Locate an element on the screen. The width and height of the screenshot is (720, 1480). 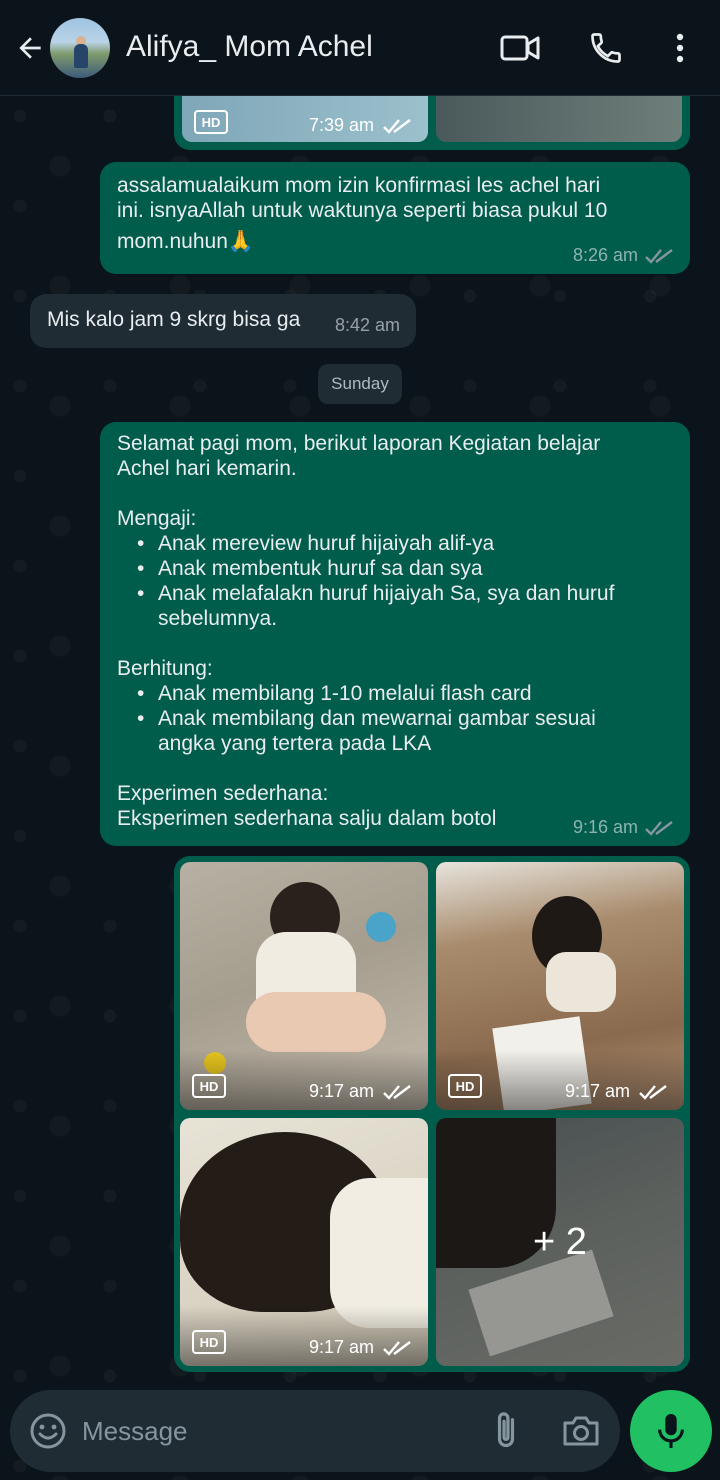
video-call-button is located at coordinates (520, 48).